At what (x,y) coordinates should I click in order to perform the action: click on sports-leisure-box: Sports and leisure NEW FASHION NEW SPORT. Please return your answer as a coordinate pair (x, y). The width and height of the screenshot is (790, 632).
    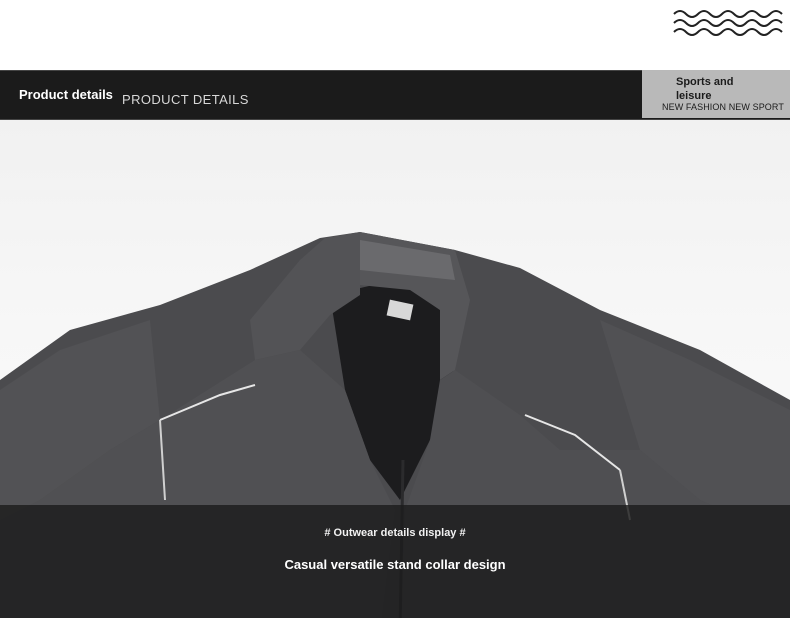
    Looking at the image, I should click on (716, 94).